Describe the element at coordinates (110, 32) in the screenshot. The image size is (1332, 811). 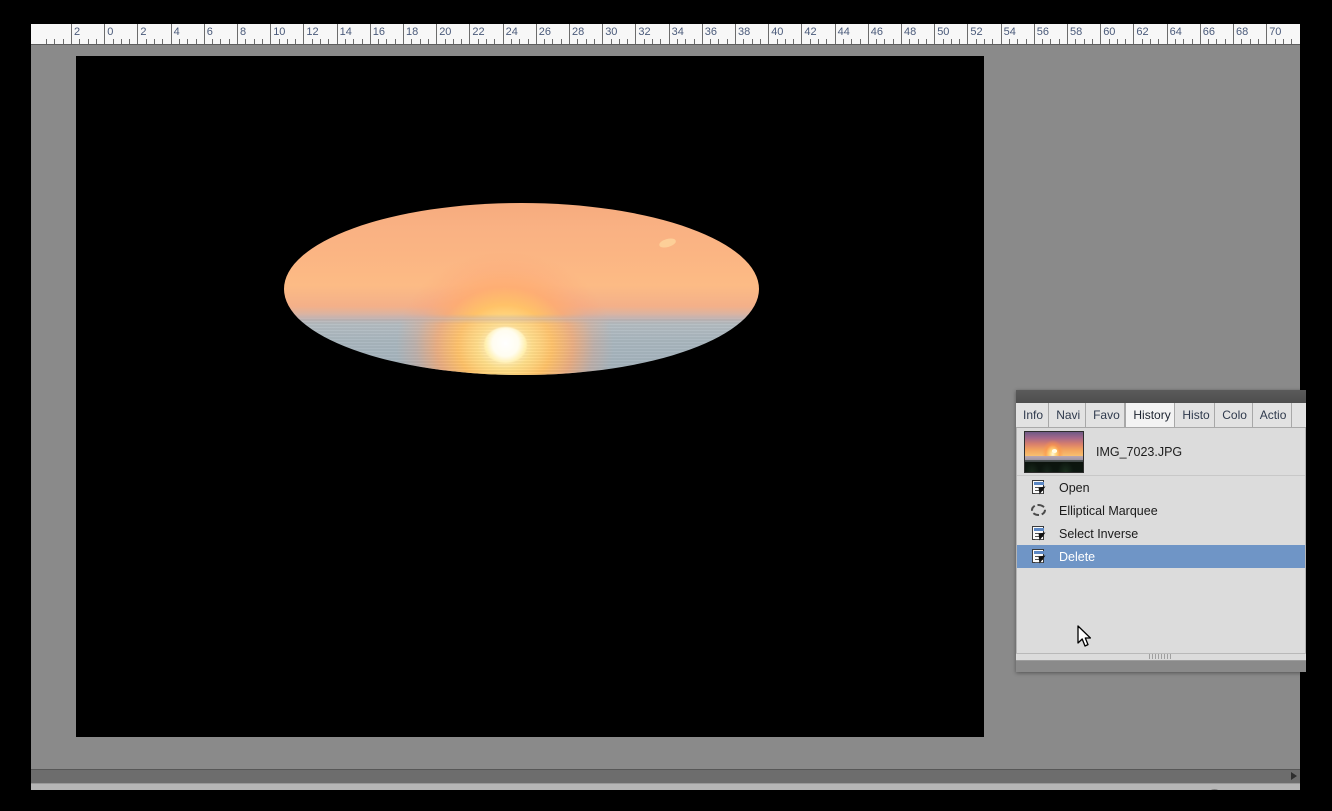
I see `ruler-label: 0` at that location.